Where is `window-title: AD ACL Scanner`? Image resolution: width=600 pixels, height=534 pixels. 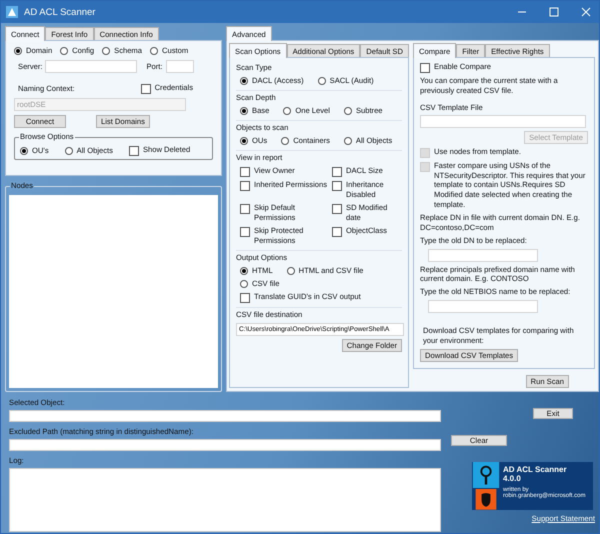 window-title: AD ACL Scanner is located at coordinates (60, 12).